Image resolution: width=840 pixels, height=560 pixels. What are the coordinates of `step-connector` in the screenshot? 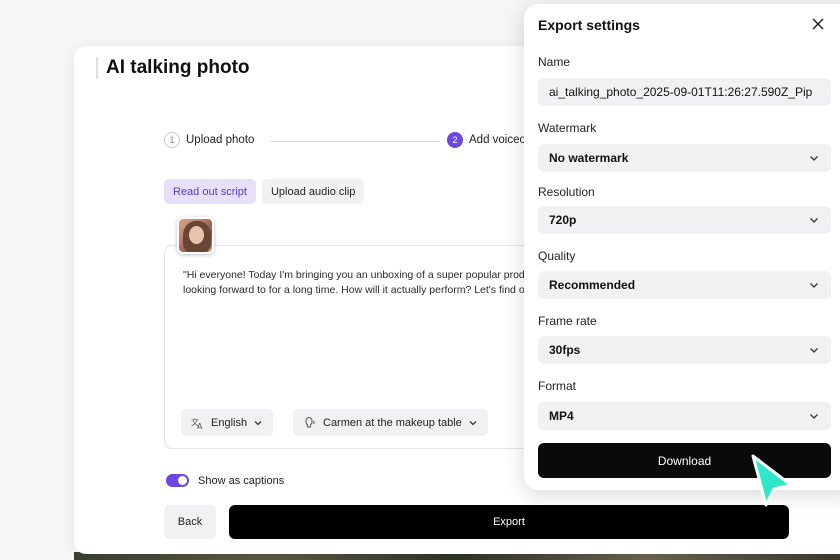 It's located at (355, 141).